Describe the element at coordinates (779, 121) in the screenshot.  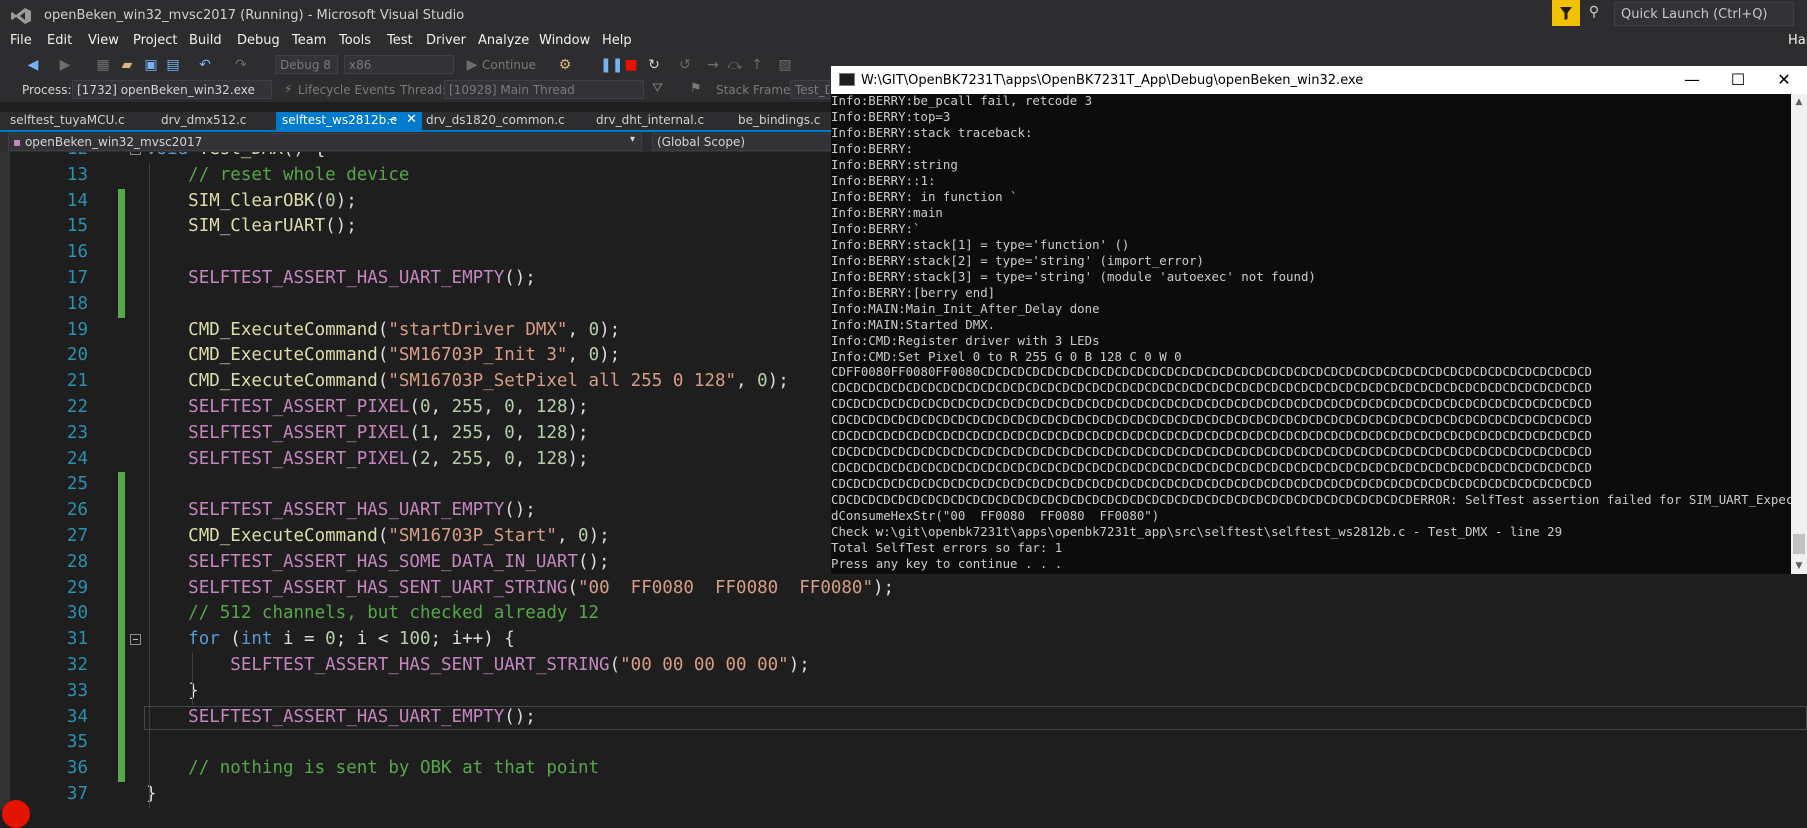
I see `tab-be-bindings: be_bindings.c` at that location.